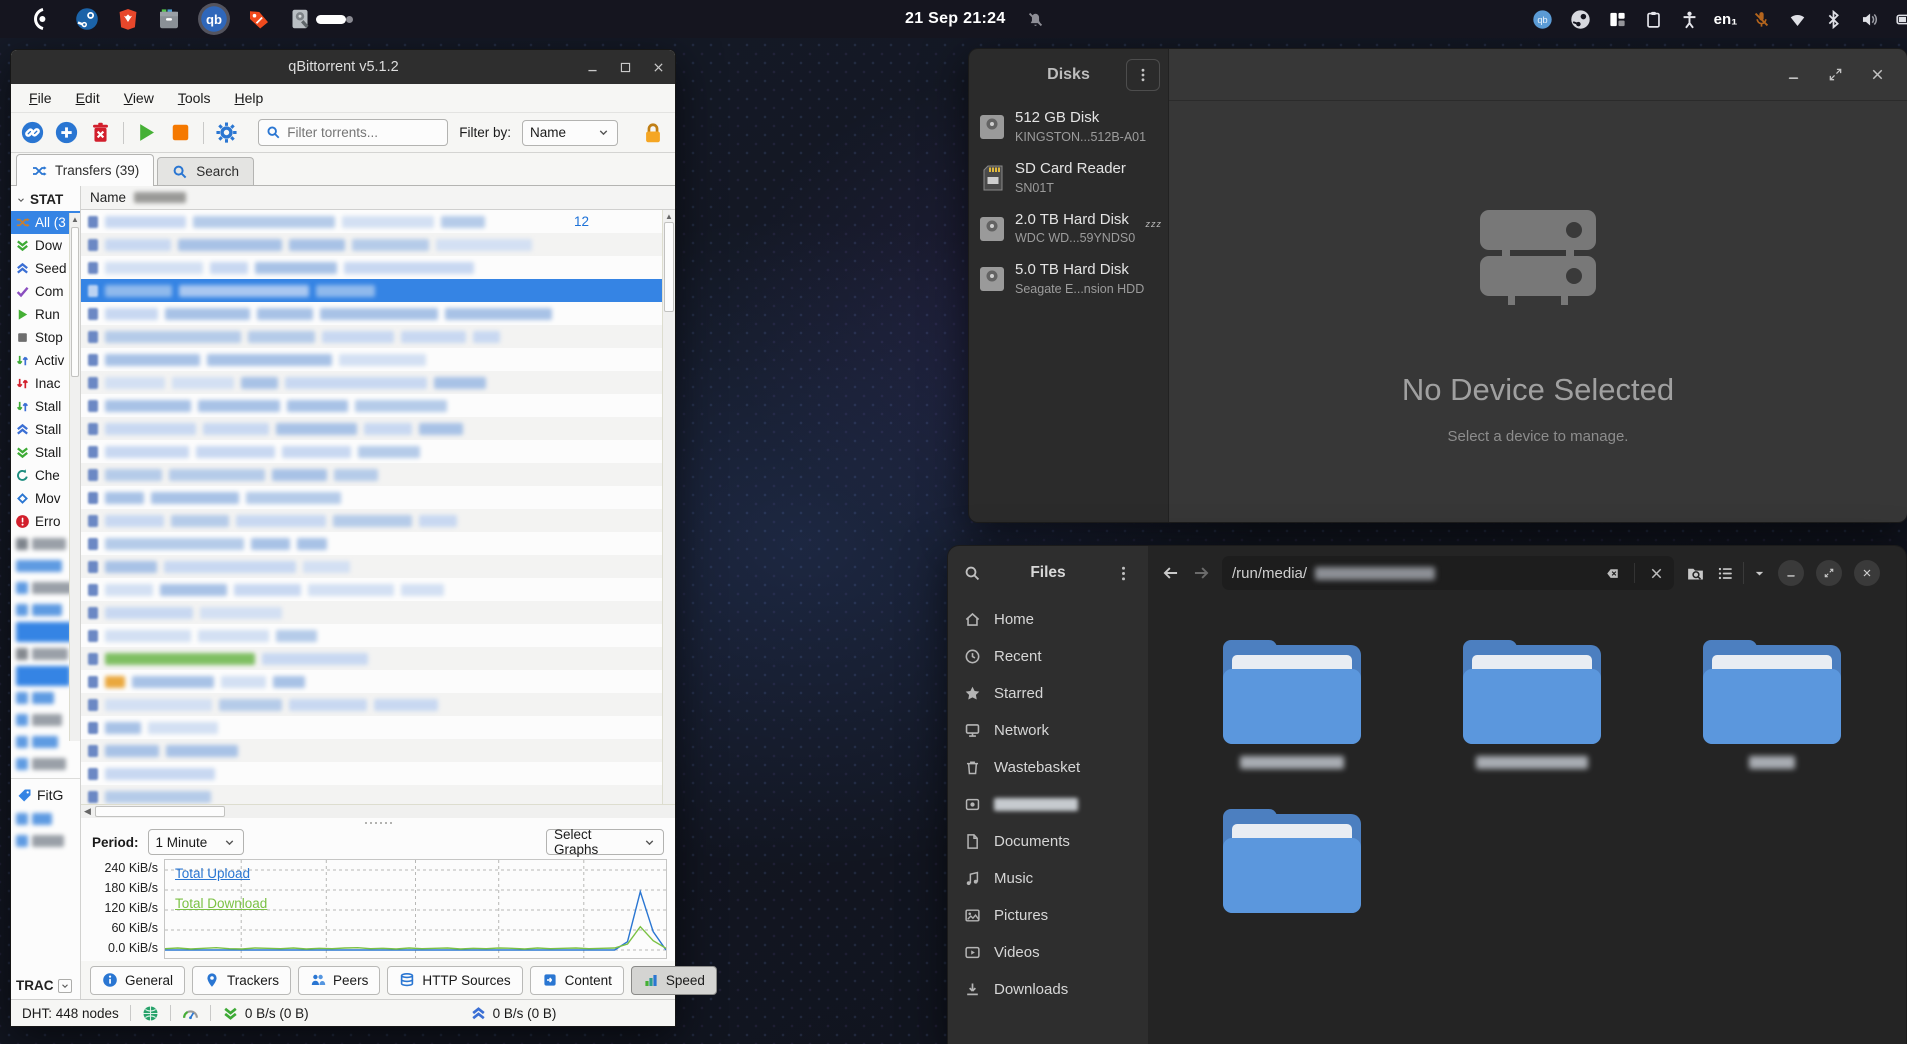 This screenshot has width=1907, height=1044. What do you see at coordinates (1068, 177) in the screenshot?
I see `device-list-item: SD Card Reader SN01T z​z​z` at bounding box center [1068, 177].